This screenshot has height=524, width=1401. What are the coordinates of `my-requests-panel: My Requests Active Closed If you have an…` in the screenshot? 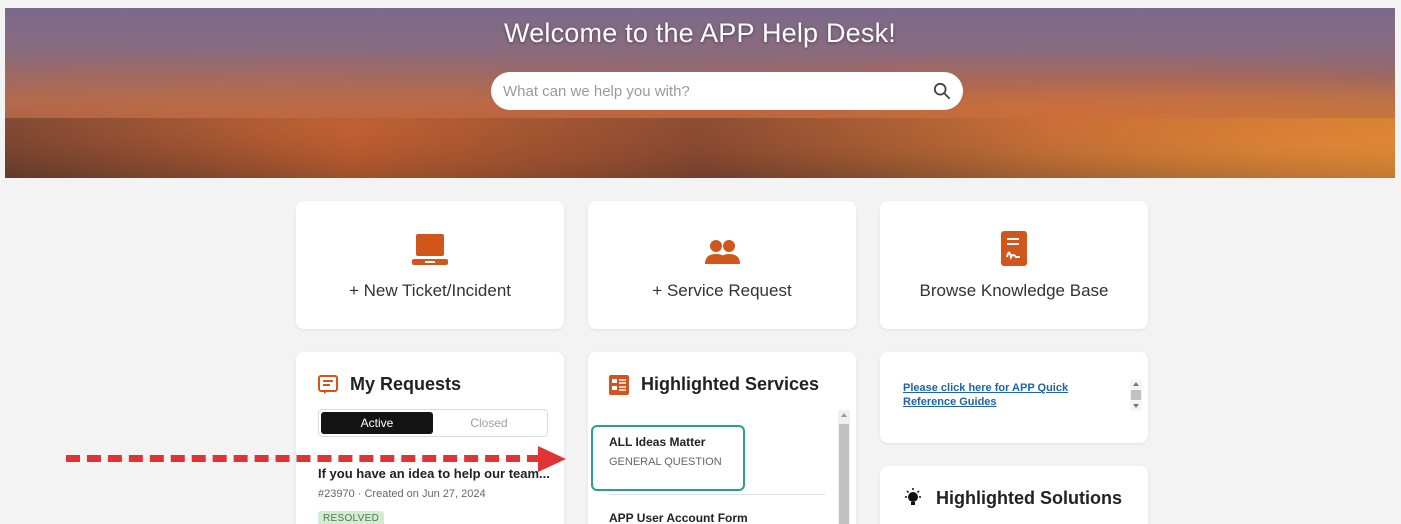 It's located at (430, 438).